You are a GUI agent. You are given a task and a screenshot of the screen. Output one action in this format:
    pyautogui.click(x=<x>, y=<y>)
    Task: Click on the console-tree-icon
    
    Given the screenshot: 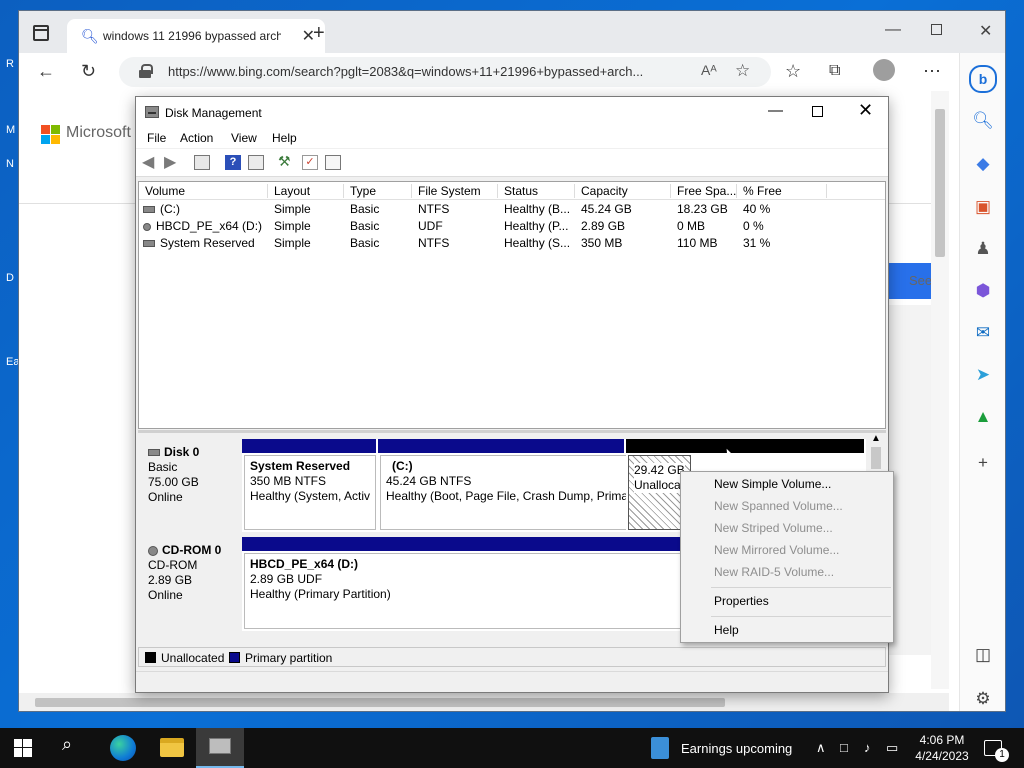 What is the action you would take?
    pyautogui.click(x=202, y=162)
    